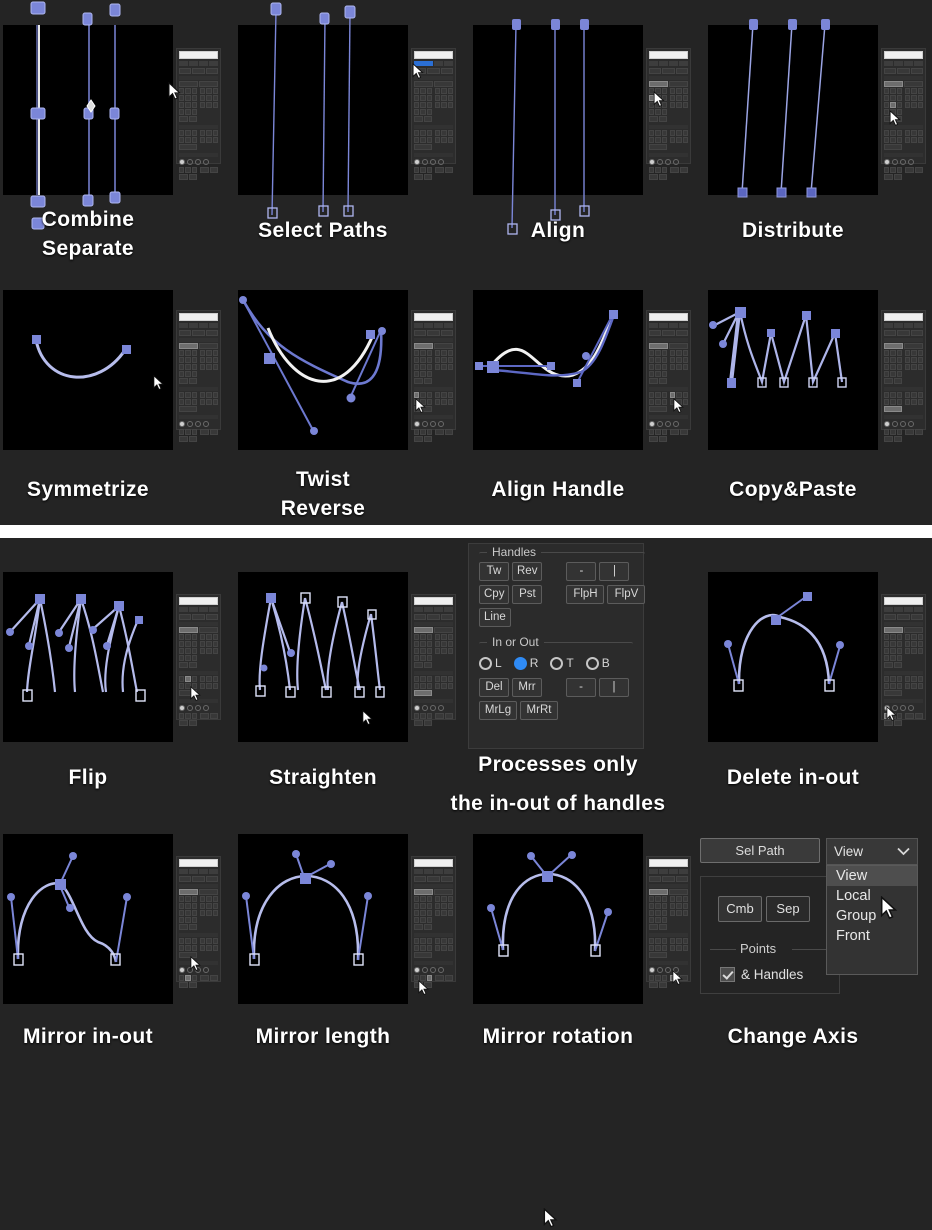 The width and height of the screenshot is (932, 1230). I want to click on flph-button: FlpH, so click(585, 594).